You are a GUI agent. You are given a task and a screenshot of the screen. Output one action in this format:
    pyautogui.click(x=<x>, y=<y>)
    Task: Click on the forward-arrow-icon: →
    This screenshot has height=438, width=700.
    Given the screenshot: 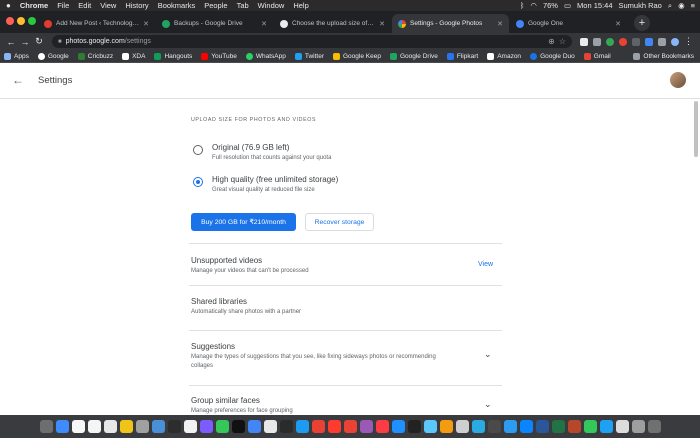 What is the action you would take?
    pyautogui.click(x=25, y=42)
    